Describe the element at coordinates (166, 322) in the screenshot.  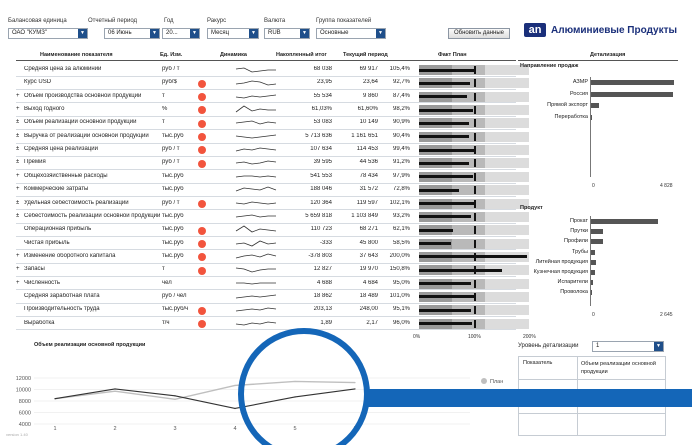
I see `row-unit: т/ч` at that location.